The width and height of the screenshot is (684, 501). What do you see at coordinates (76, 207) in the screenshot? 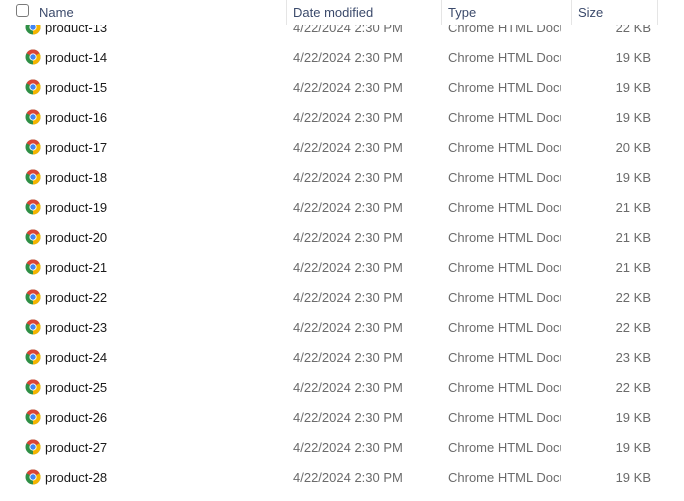
I see `file-name: product-19` at bounding box center [76, 207].